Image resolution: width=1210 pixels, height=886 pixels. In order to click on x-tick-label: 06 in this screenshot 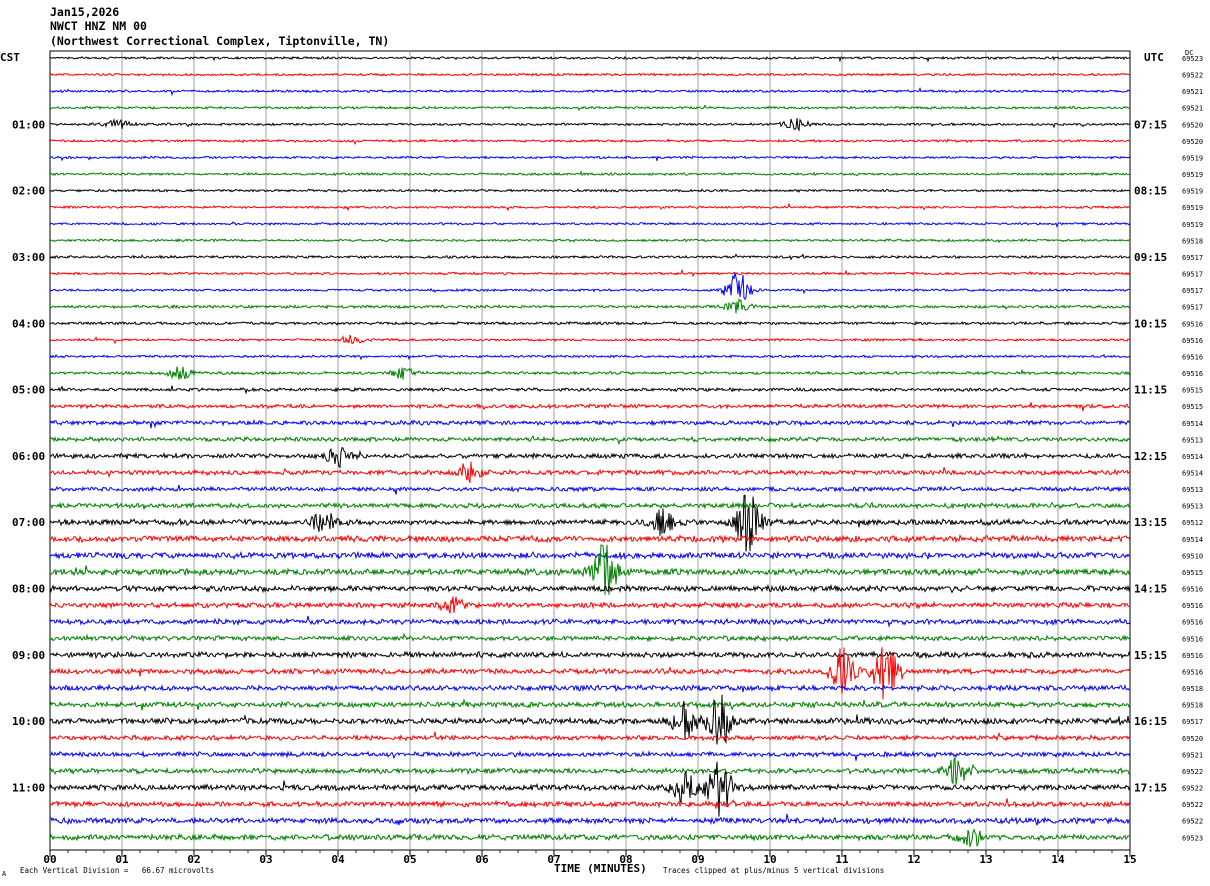, I will do `click(482, 859)`.